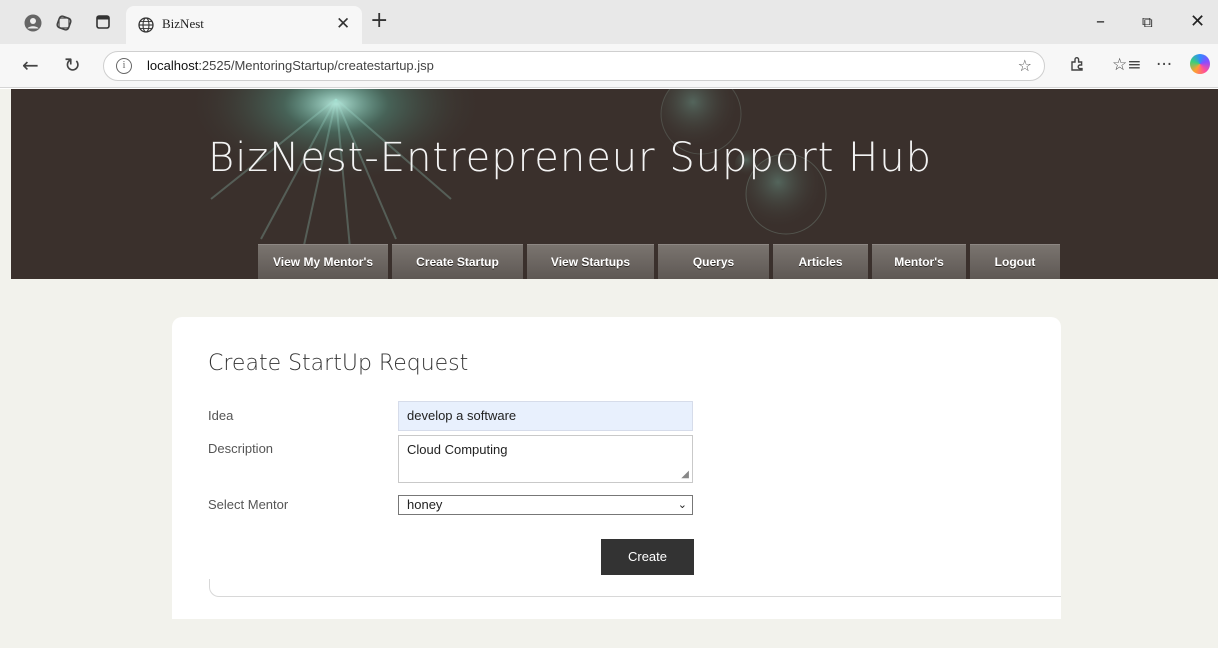 This screenshot has width=1218, height=648. Describe the element at coordinates (221, 415) in the screenshot. I see `idea-label: Idea` at that location.